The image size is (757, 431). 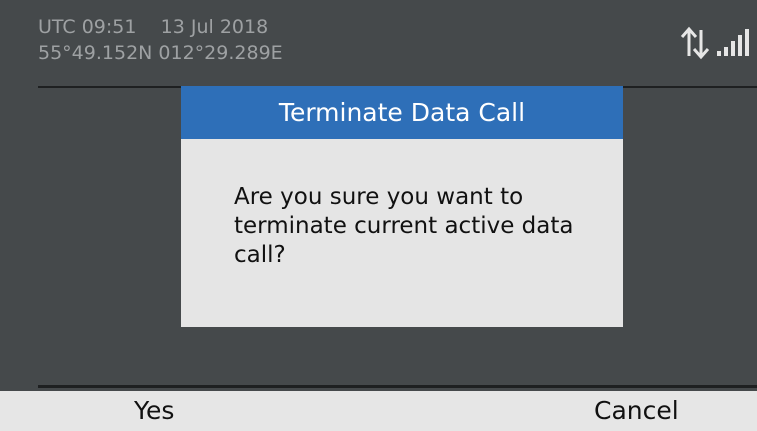 I want to click on signal-strength-icon, so click(x=733, y=42).